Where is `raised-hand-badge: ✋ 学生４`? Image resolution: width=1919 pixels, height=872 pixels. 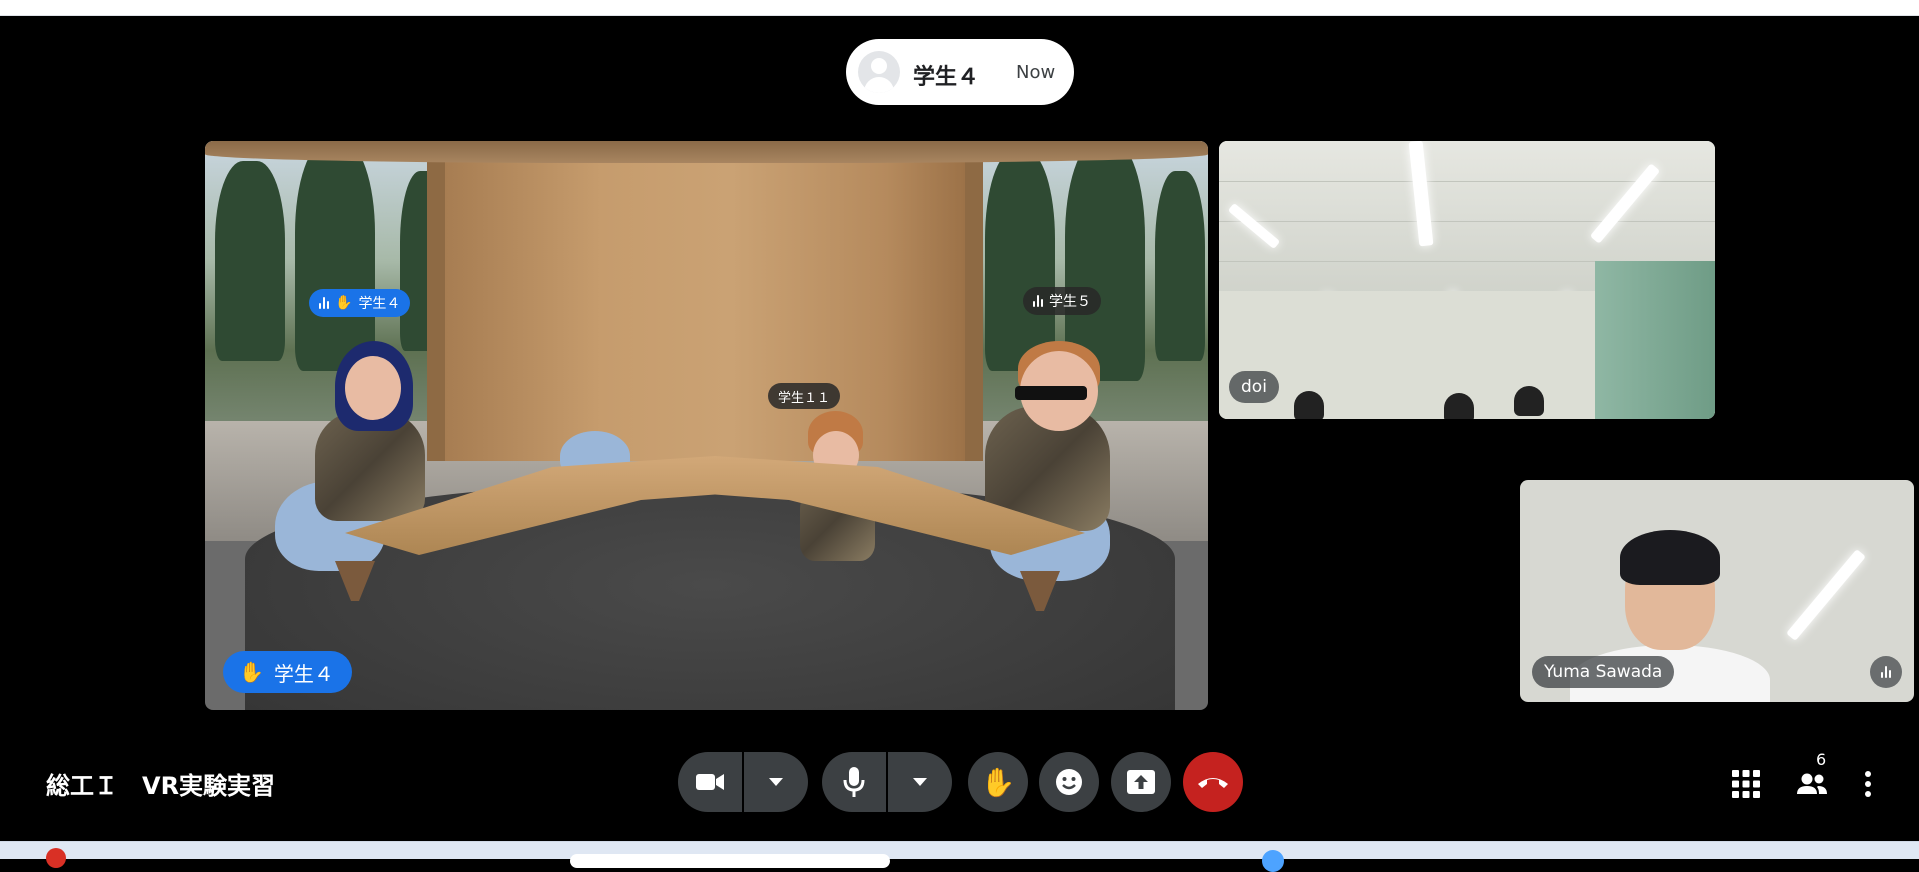
raised-hand-badge: ✋ 学生４ is located at coordinates (287, 672).